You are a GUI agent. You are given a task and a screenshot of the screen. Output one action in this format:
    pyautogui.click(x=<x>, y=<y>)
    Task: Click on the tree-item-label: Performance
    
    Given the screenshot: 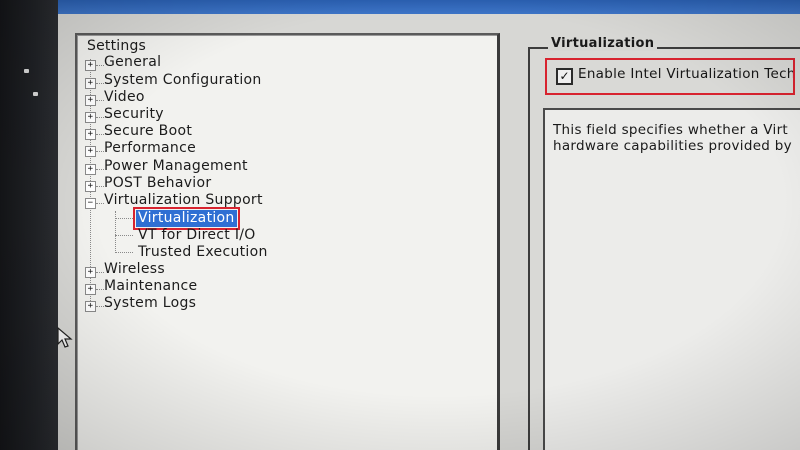 What is the action you would take?
    pyautogui.click(x=150, y=148)
    